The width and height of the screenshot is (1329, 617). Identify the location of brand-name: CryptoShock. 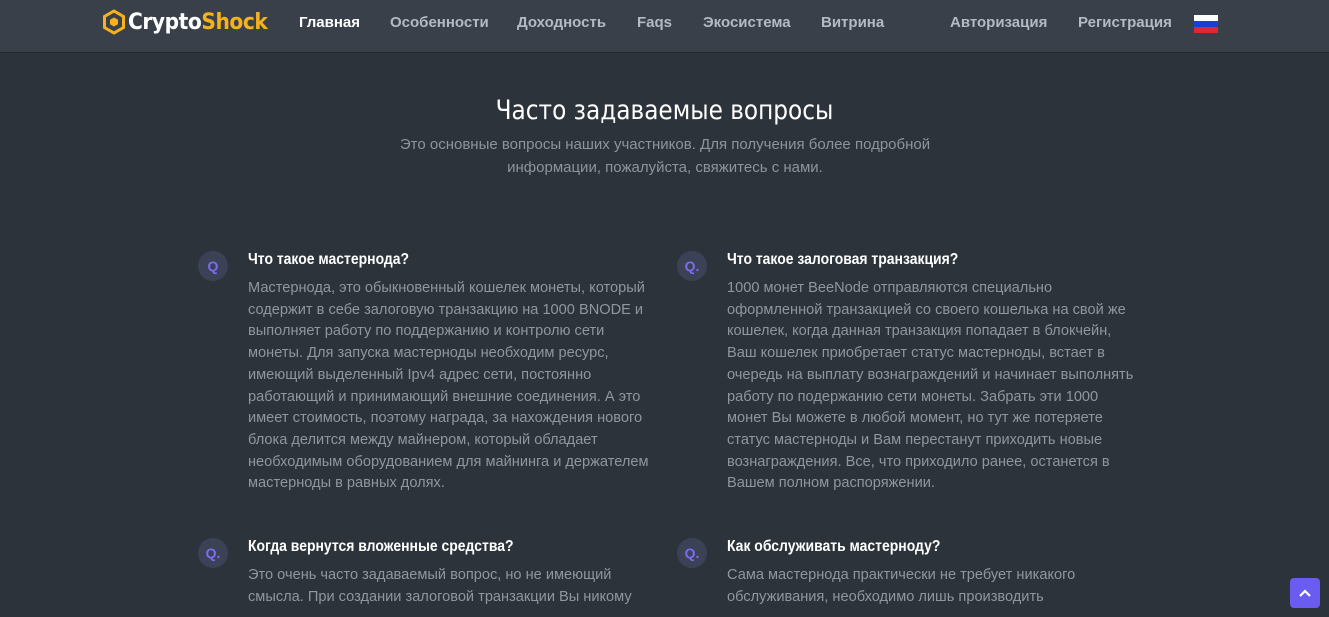
(198, 22).